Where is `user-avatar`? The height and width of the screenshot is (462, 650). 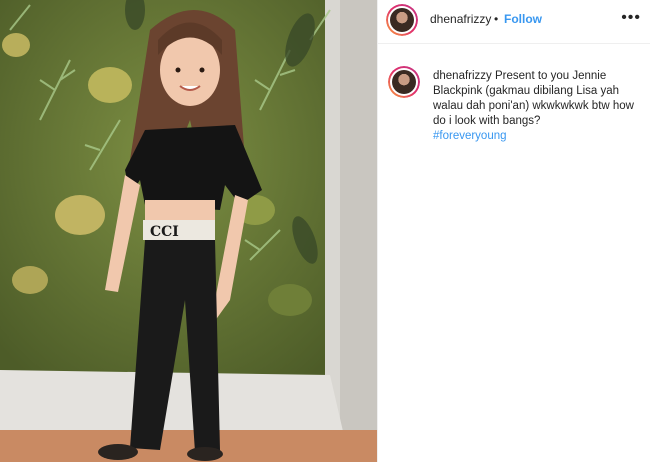
user-avatar is located at coordinates (402, 20).